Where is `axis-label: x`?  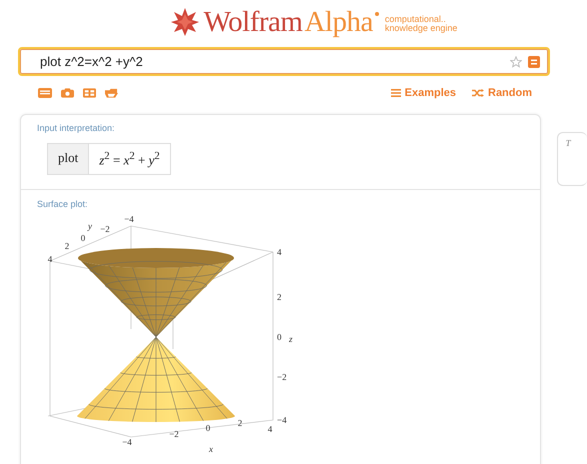 axis-label: x is located at coordinates (211, 449).